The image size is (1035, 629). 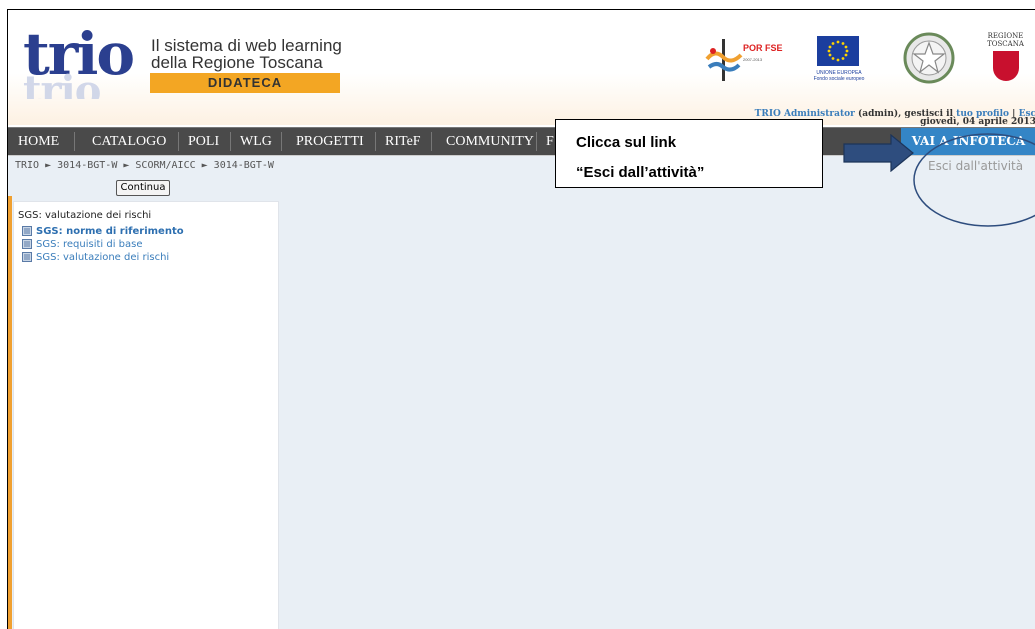 I want to click on por-fse-logo: POR FSE 2007-2013, so click(x=745, y=60).